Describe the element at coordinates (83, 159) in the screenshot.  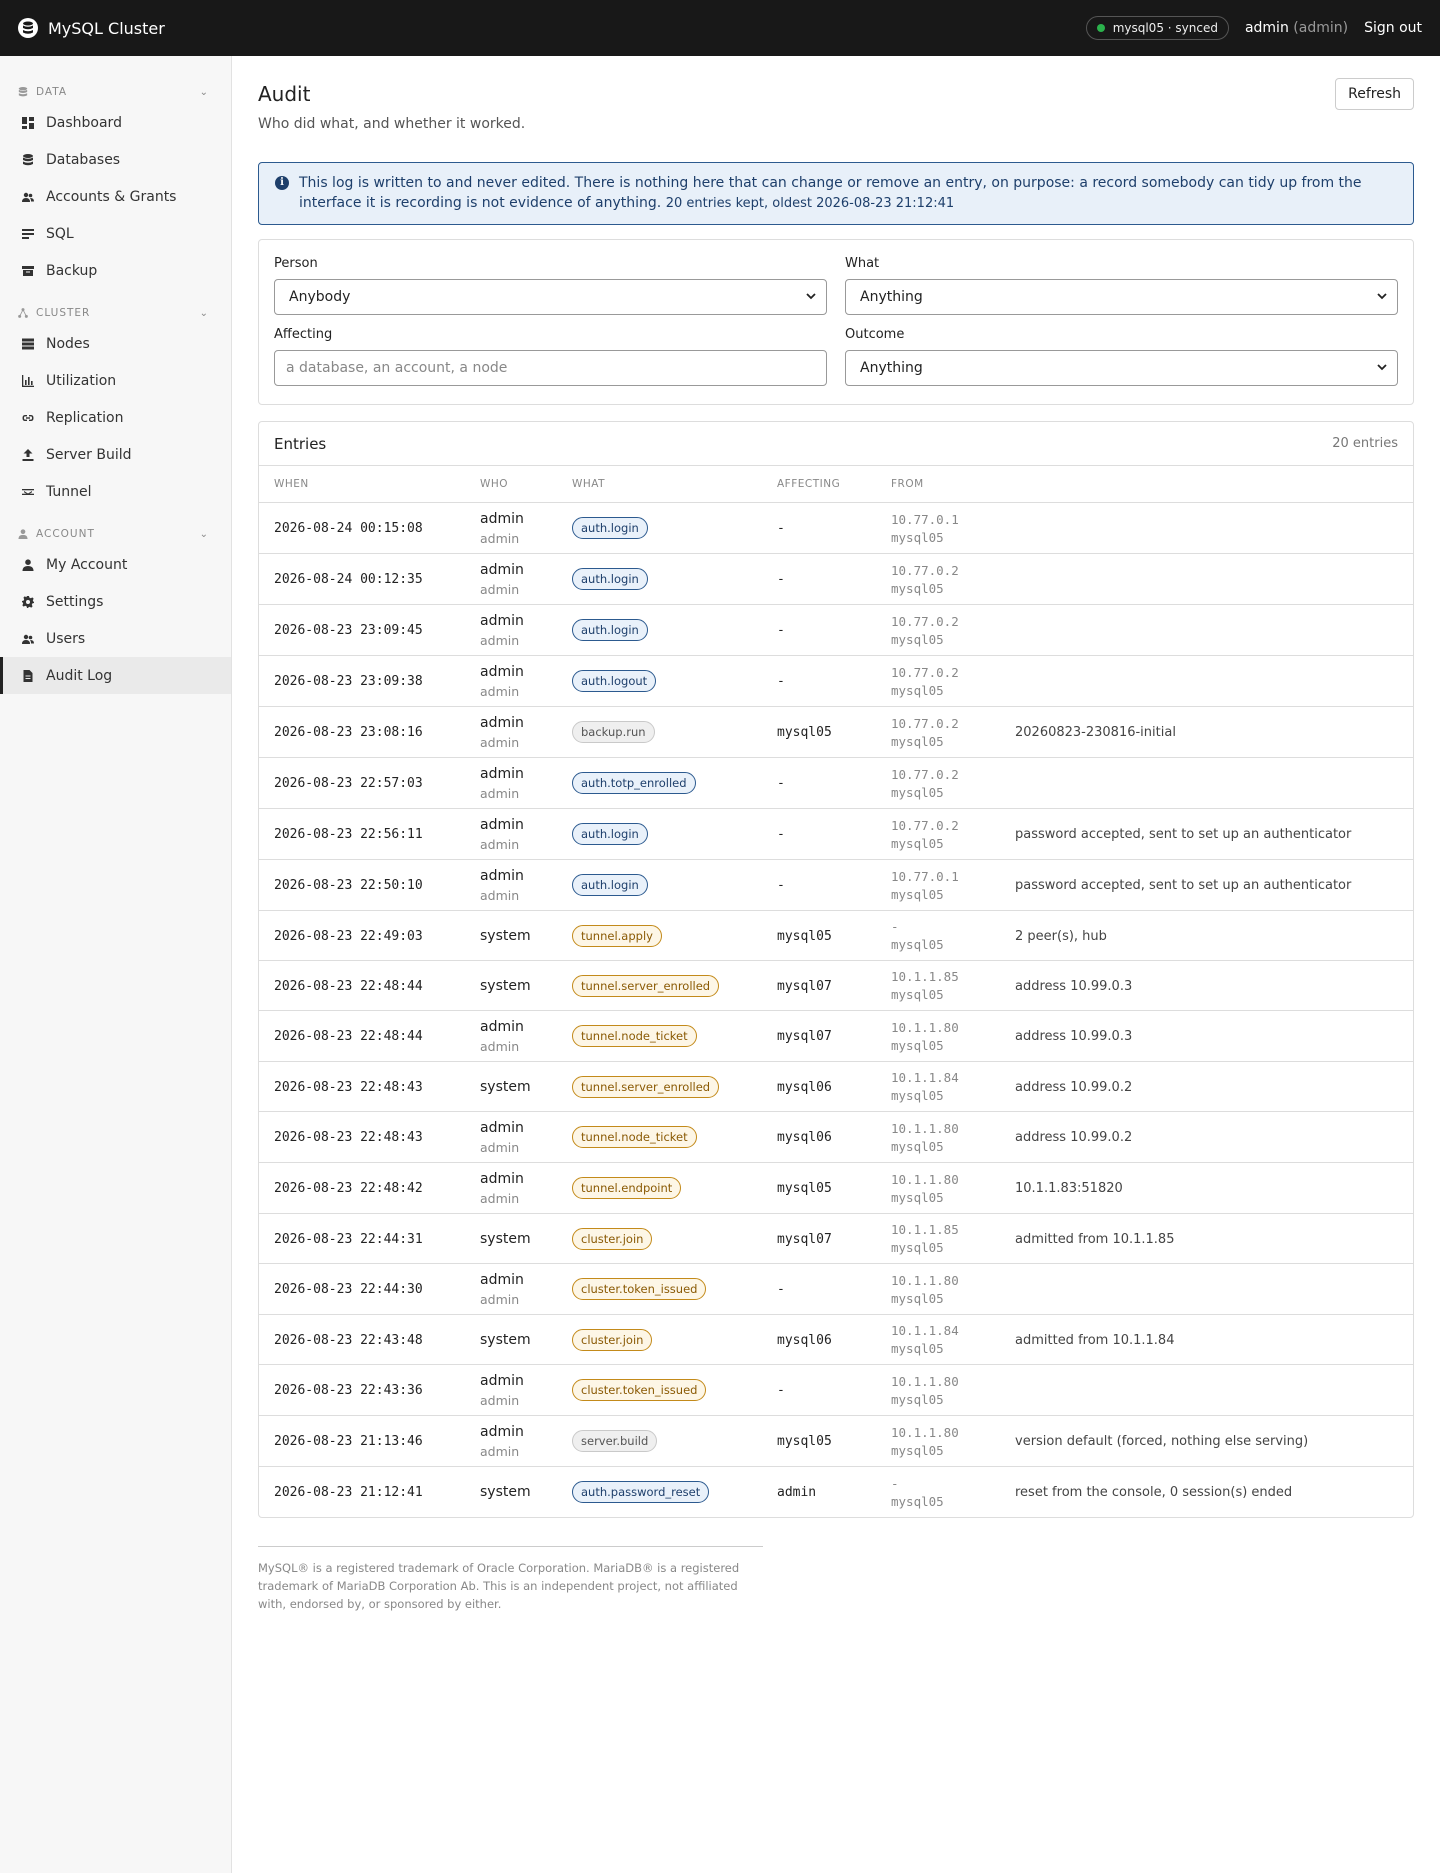
I see `sidebar-item-label: Databases` at that location.